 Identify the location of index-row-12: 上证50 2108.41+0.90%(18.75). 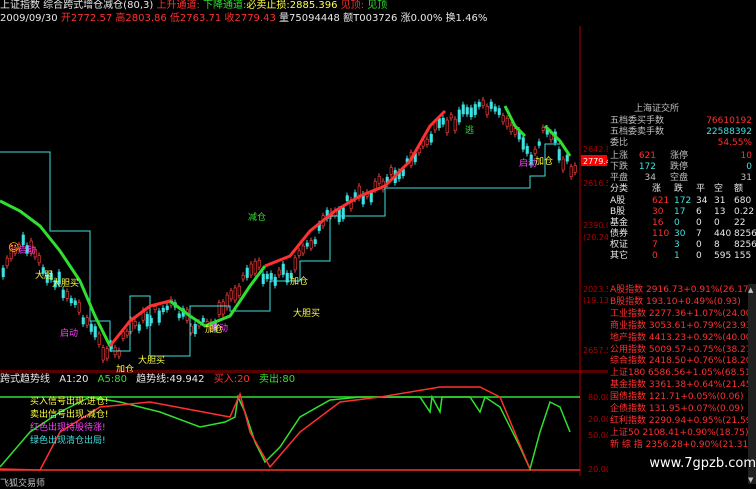
(682, 433).